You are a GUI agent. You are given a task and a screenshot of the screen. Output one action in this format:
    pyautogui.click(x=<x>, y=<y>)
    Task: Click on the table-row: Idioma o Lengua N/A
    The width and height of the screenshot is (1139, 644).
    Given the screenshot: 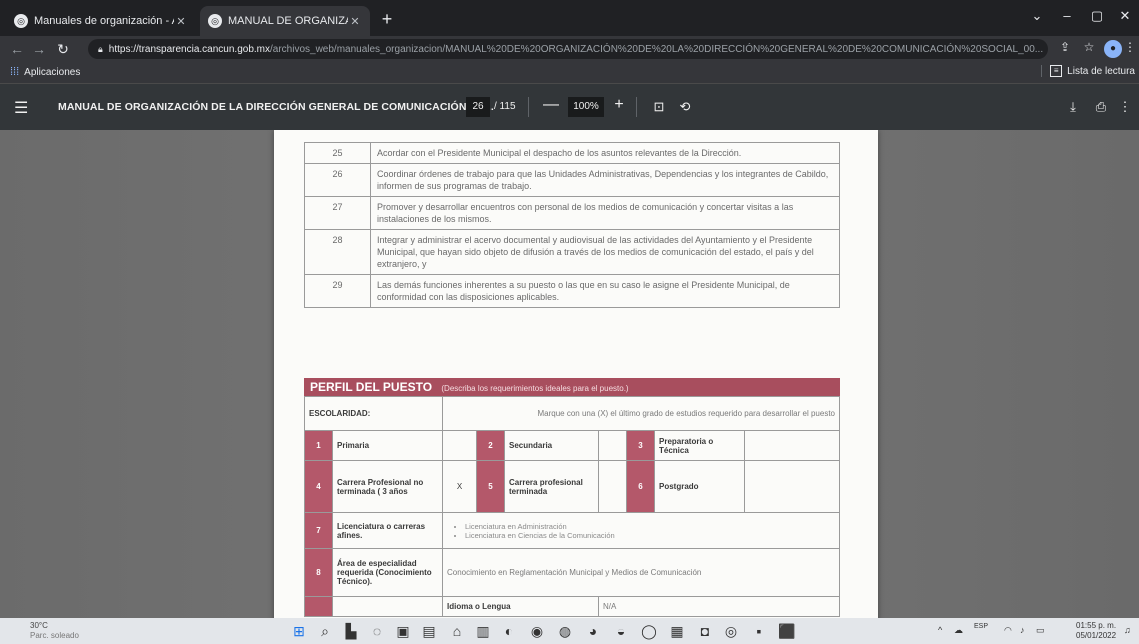 What is the action you would take?
    pyautogui.click(x=572, y=606)
    